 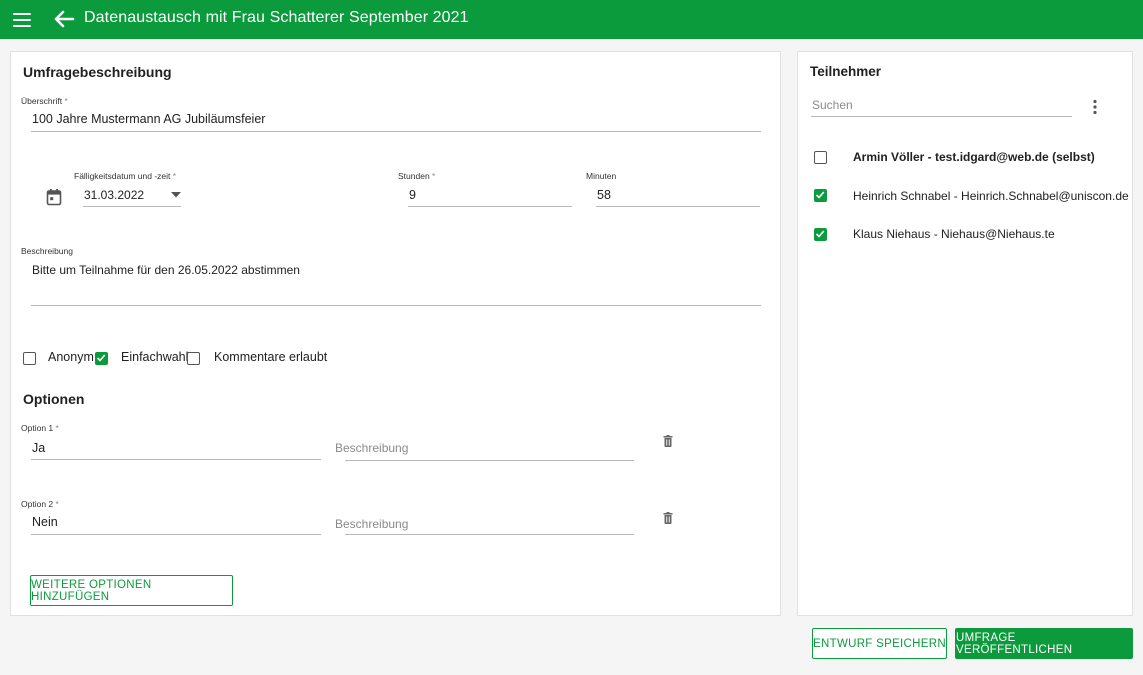 I want to click on option-1-description-underline, so click(x=489, y=460).